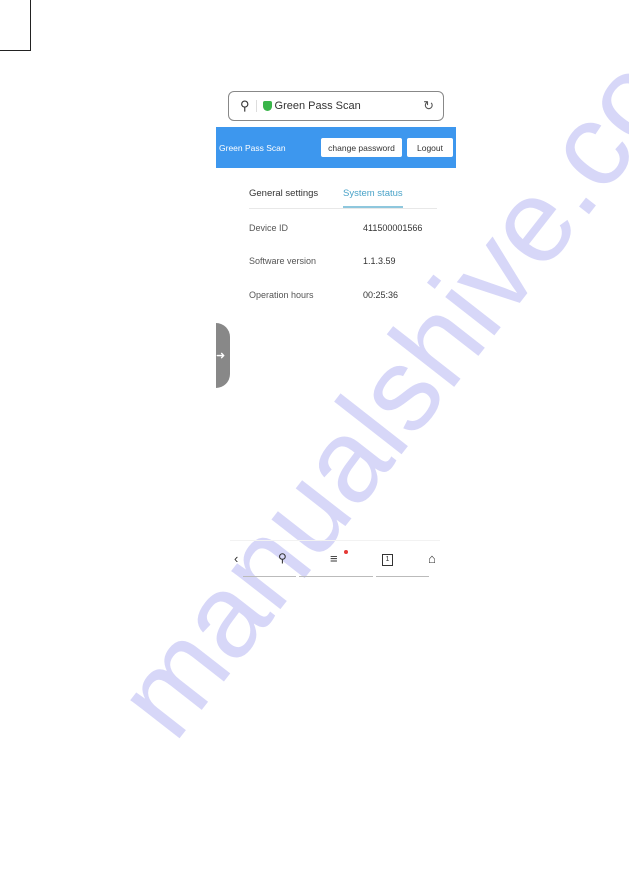 The width and height of the screenshot is (629, 893). I want to click on tabs-icon: 1, so click(387, 560).